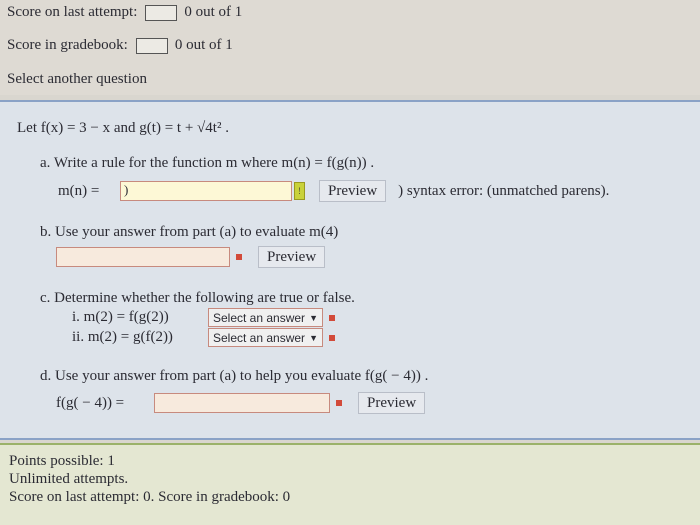 This screenshot has height=525, width=700. What do you see at coordinates (122, 337) in the screenshot?
I see `part-c-item-2-label: ii. m(2) = g(f(2))` at bounding box center [122, 337].